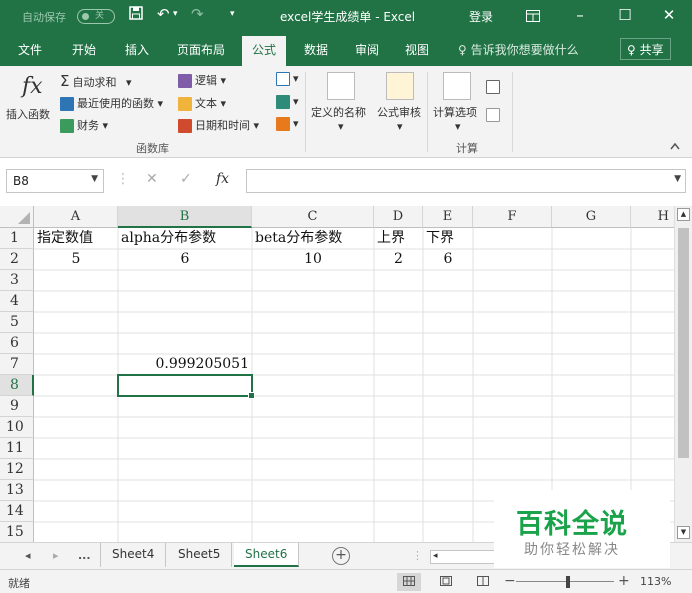 Image resolution: width=692 pixels, height=593 pixels. I want to click on zoom-out-button: −, so click(510, 581).